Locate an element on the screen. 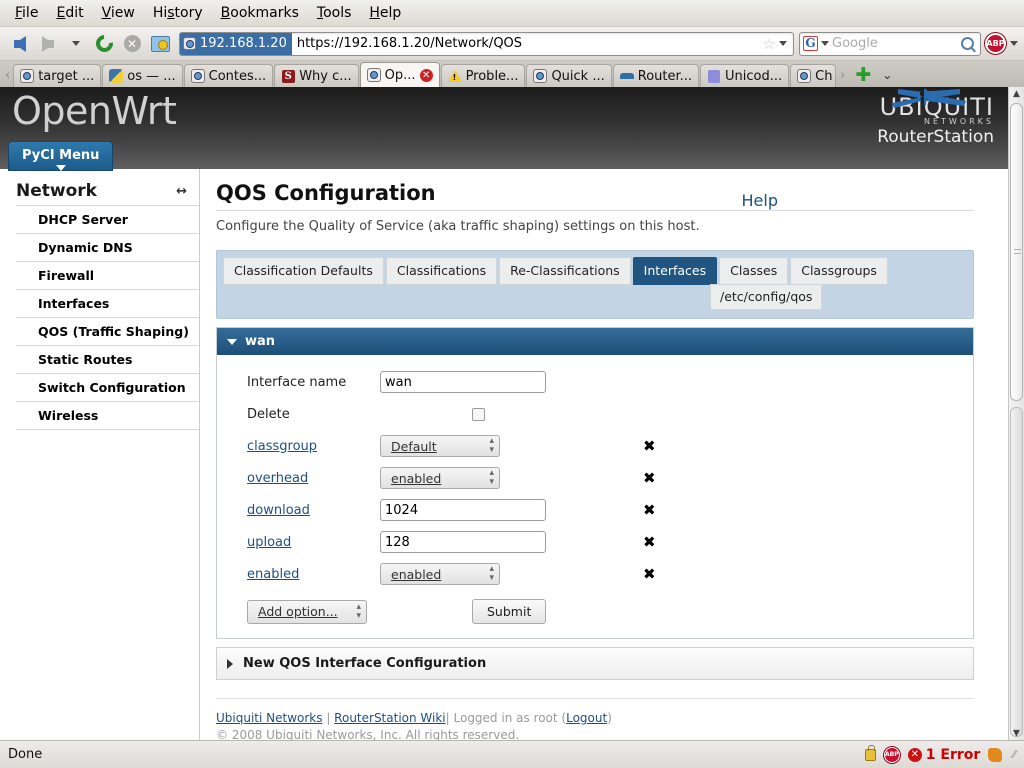 Image resolution: width=1024 pixels, height=768 pixels. tab-interfaces: Interfaces is located at coordinates (675, 271).